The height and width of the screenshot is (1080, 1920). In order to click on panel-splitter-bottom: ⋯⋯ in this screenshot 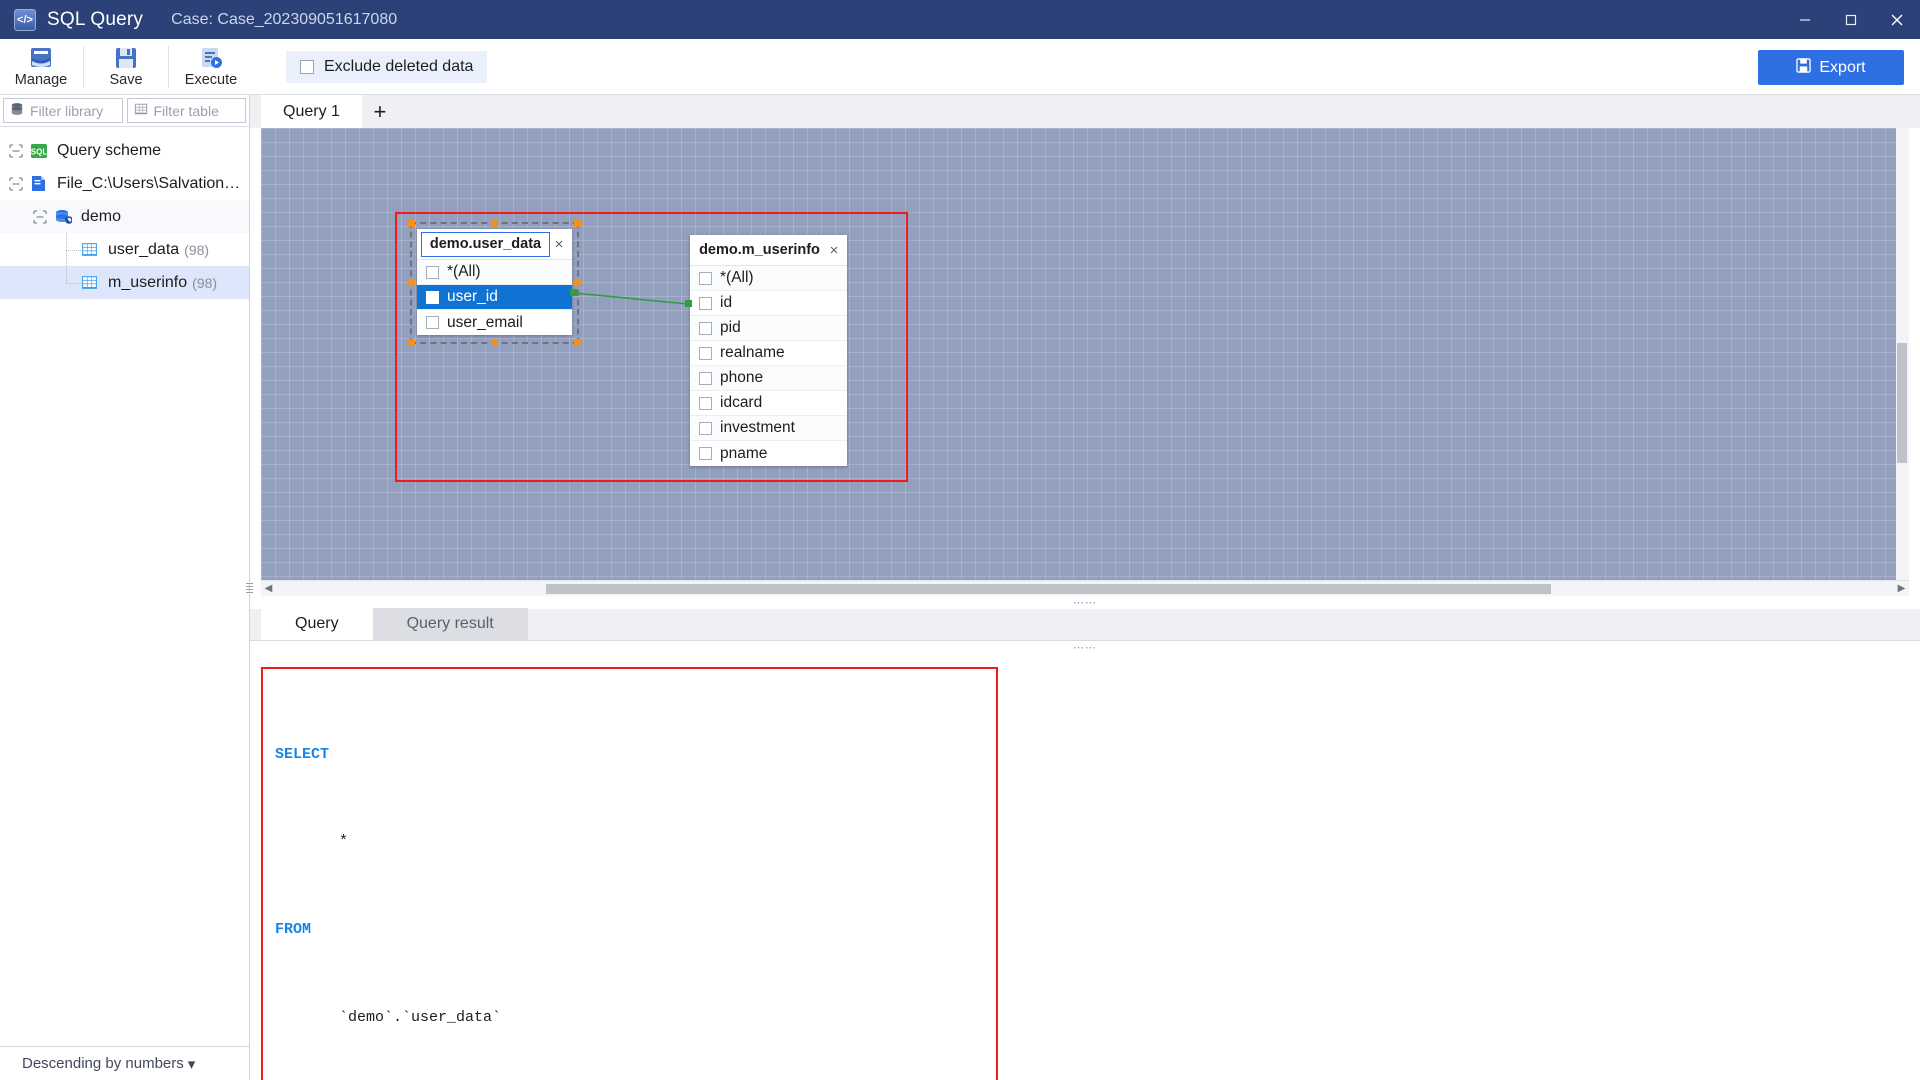, I will do `click(1085, 647)`.